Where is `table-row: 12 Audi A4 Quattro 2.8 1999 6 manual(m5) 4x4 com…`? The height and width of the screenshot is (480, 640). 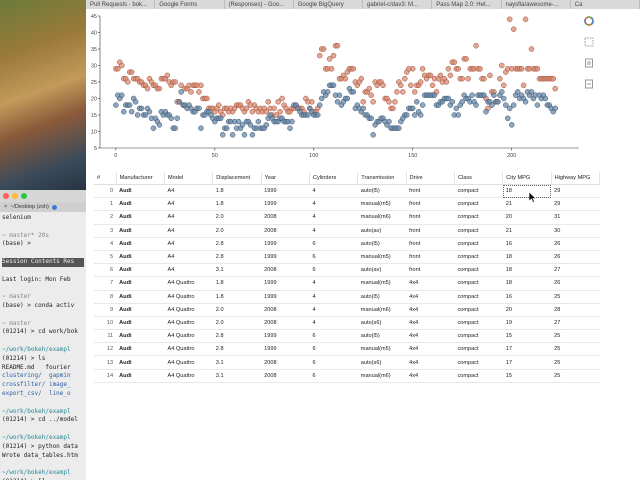
table-row: 12 Audi A4 Quattro 2.8 1999 6 manual(m5) 4x4 com… is located at coordinates (347, 349).